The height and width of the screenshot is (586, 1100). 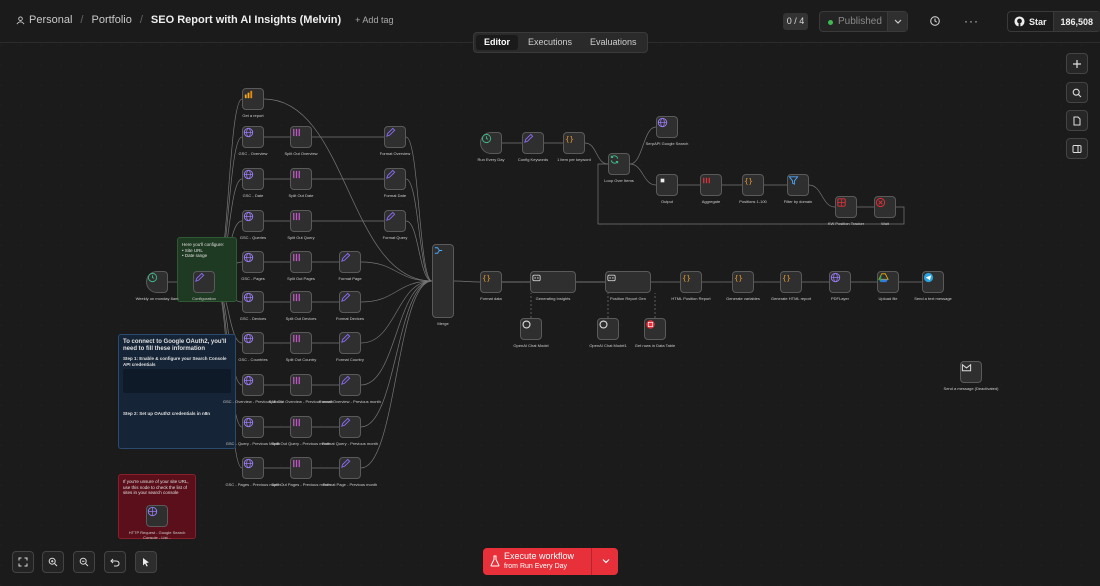 What do you see at coordinates (667, 127) in the screenshot?
I see `node-serpapi` at bounding box center [667, 127].